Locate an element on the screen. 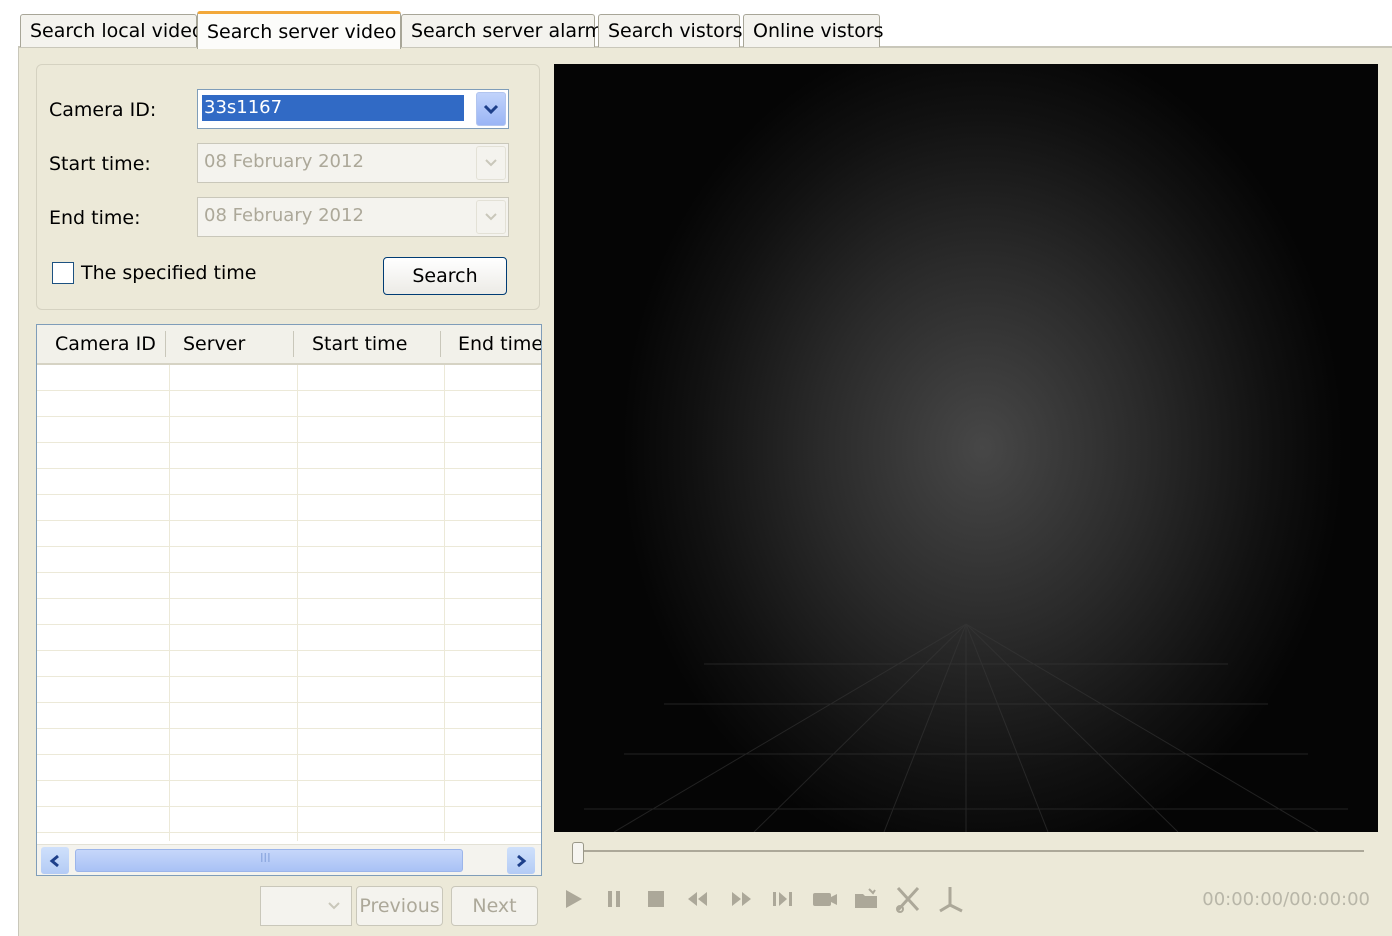 The height and width of the screenshot is (936, 1392). clip-start-button is located at coordinates (909, 899).